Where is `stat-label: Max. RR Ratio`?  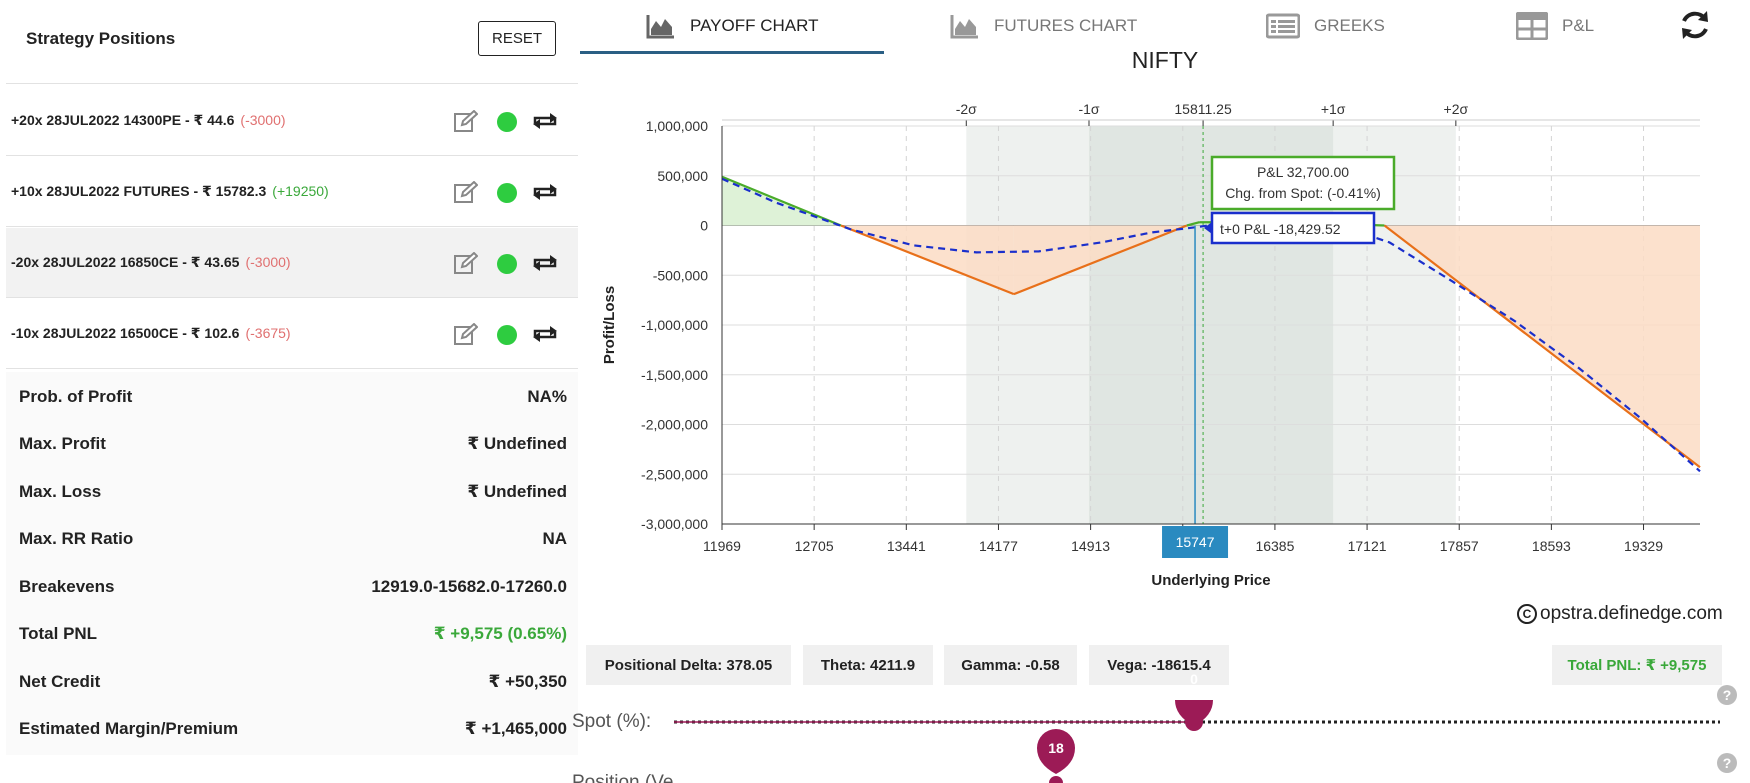
stat-label: Max. RR Ratio is located at coordinates (76, 538).